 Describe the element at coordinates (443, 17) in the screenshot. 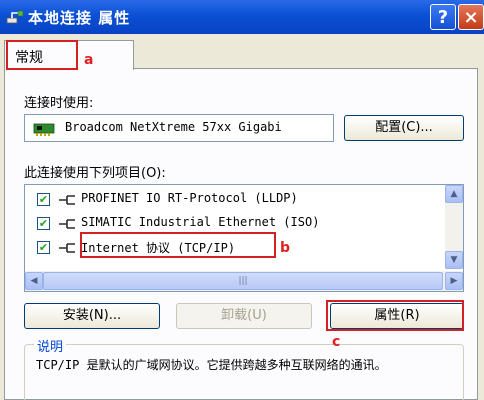

I see `help-button: ?` at that location.